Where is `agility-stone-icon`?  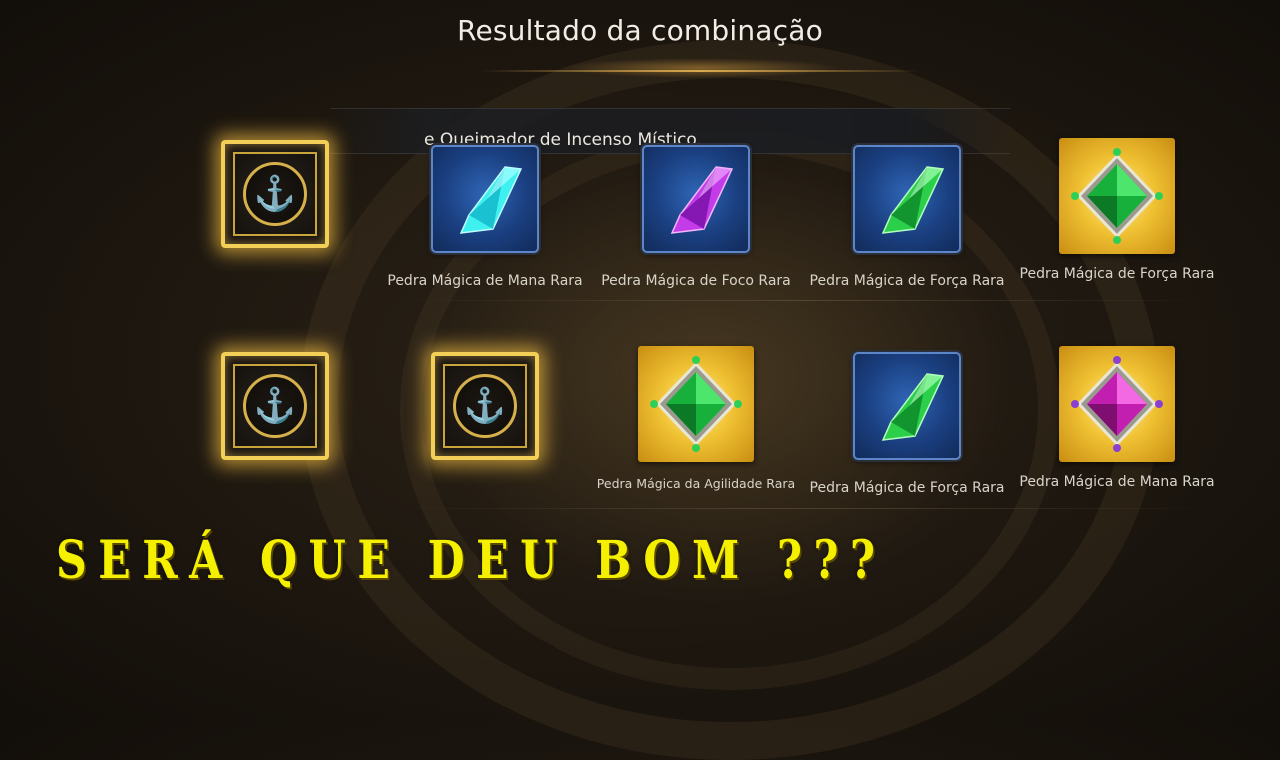
agility-stone-icon is located at coordinates (696, 404).